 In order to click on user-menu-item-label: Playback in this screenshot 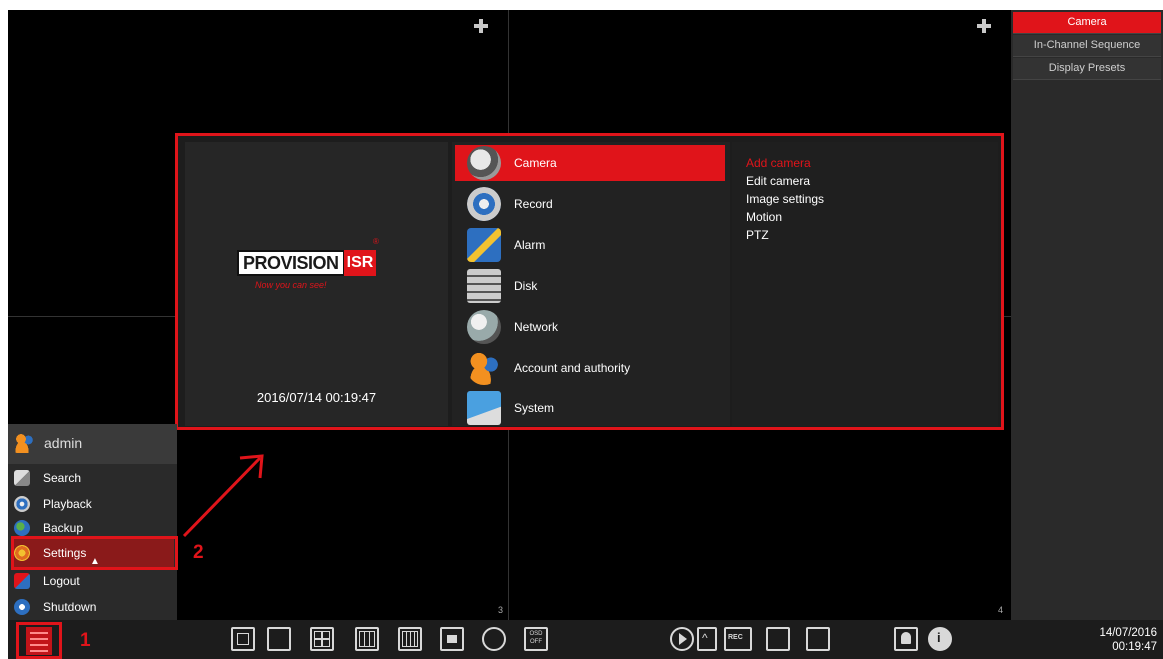, I will do `click(67, 504)`.